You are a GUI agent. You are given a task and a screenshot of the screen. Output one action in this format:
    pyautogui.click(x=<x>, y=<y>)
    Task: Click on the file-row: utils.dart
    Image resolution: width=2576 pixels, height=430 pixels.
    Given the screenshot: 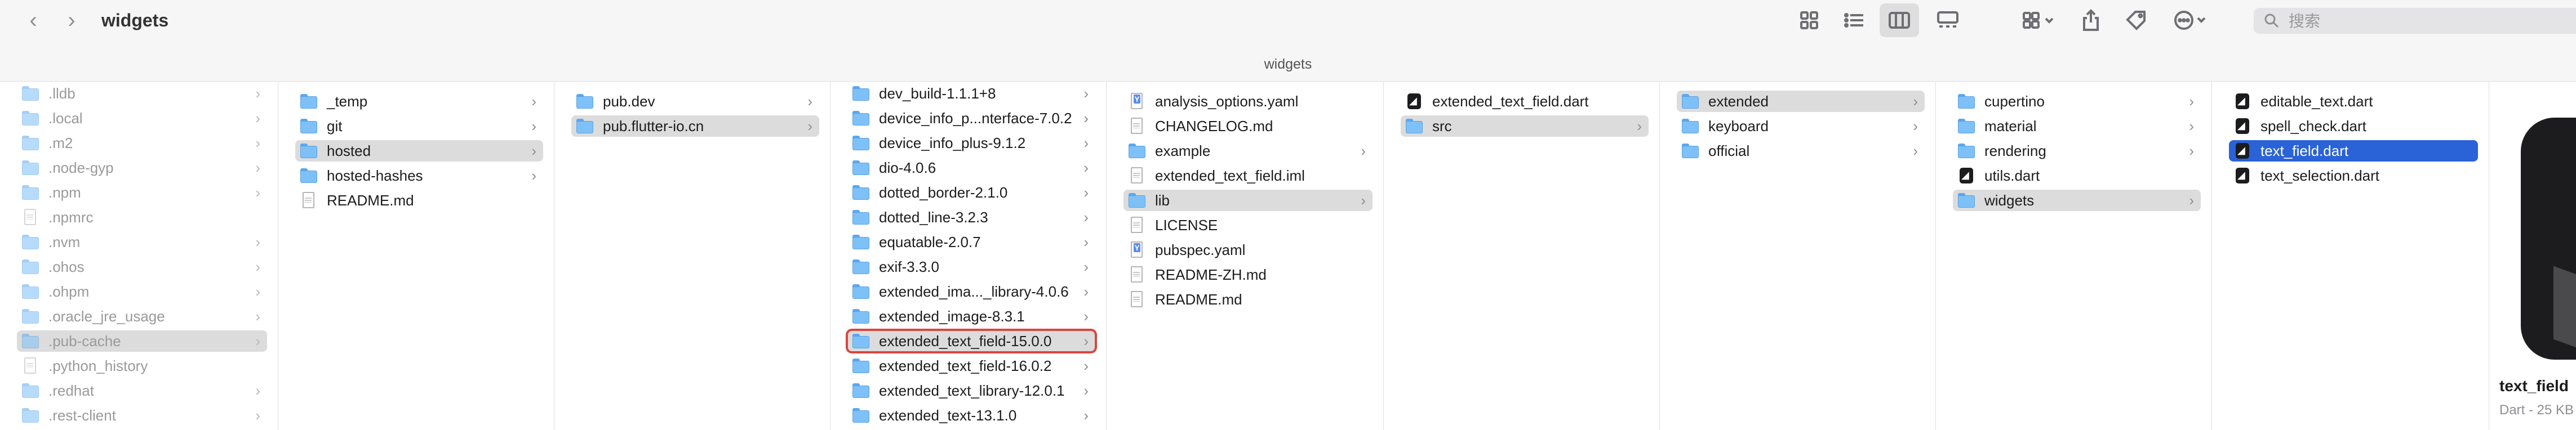 What is the action you would take?
    pyautogui.click(x=2077, y=175)
    